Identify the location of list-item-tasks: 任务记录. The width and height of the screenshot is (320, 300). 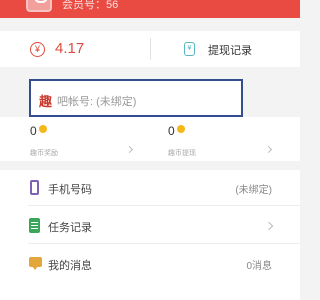
(150, 226).